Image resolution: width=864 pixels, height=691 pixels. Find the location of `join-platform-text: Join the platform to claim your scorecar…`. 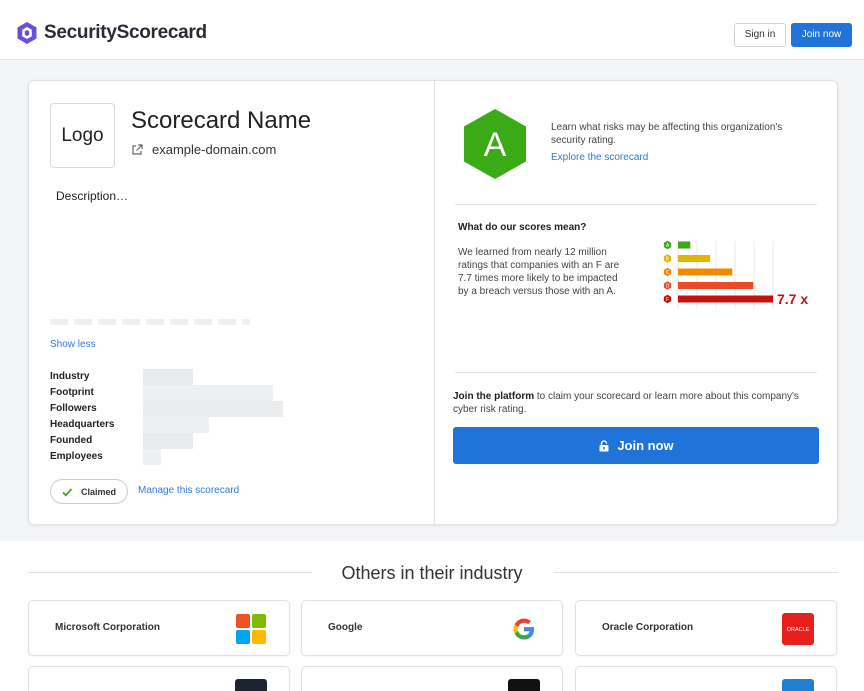

join-platform-text: Join the platform to claim your scorecar… is located at coordinates (638, 403).